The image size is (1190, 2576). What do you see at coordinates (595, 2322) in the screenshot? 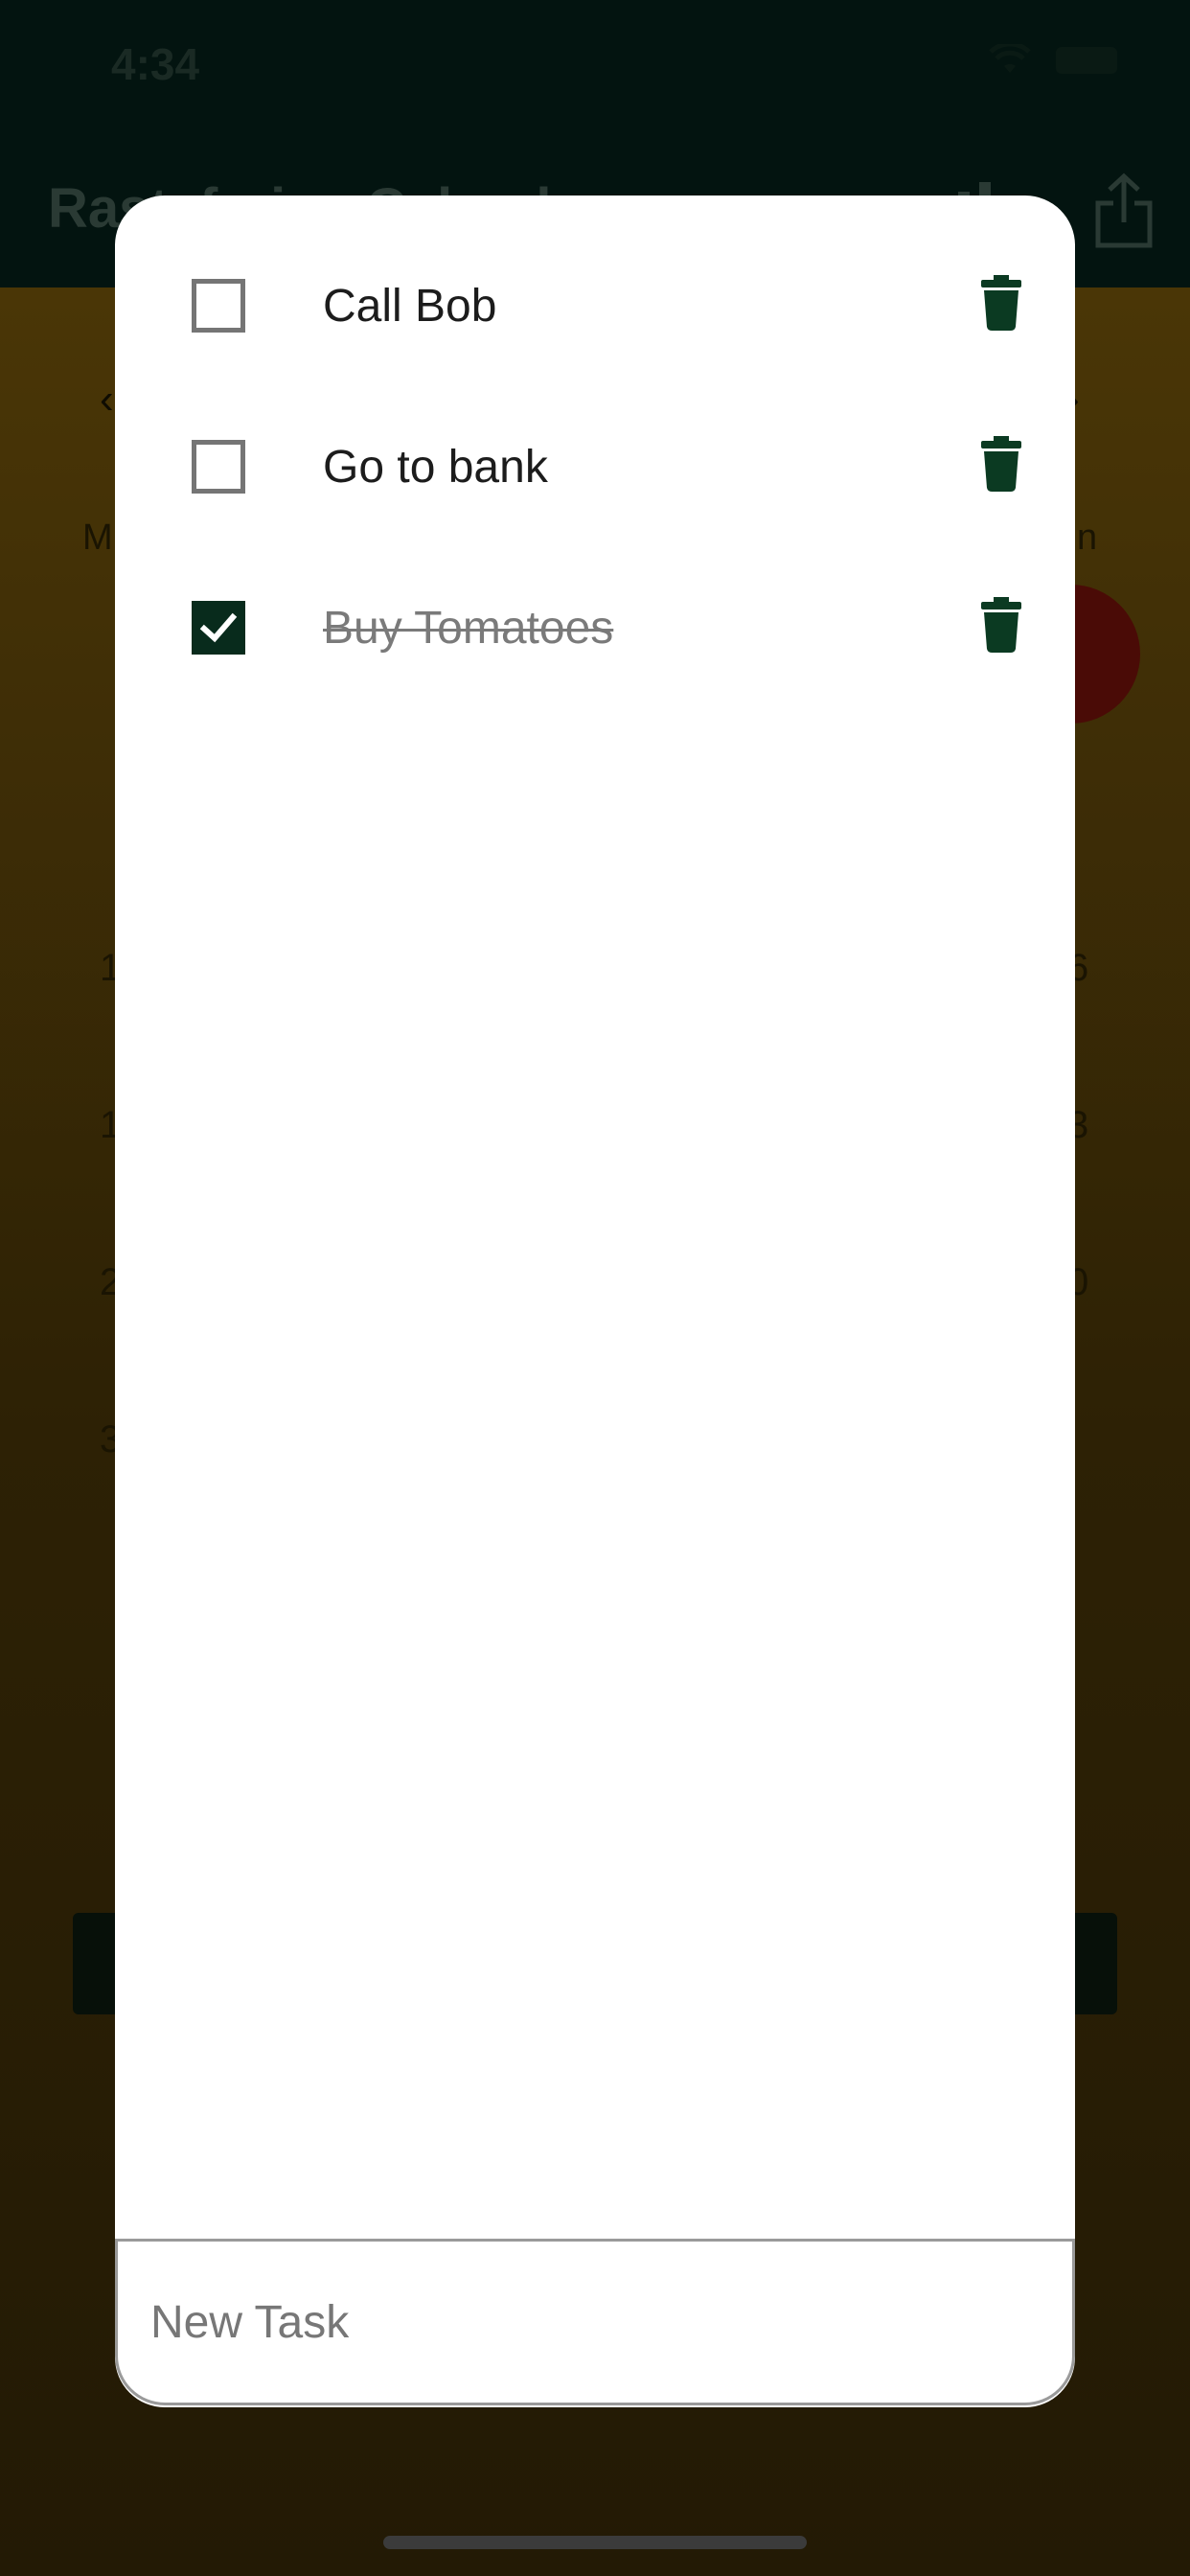
I see `new-task-input` at bounding box center [595, 2322].